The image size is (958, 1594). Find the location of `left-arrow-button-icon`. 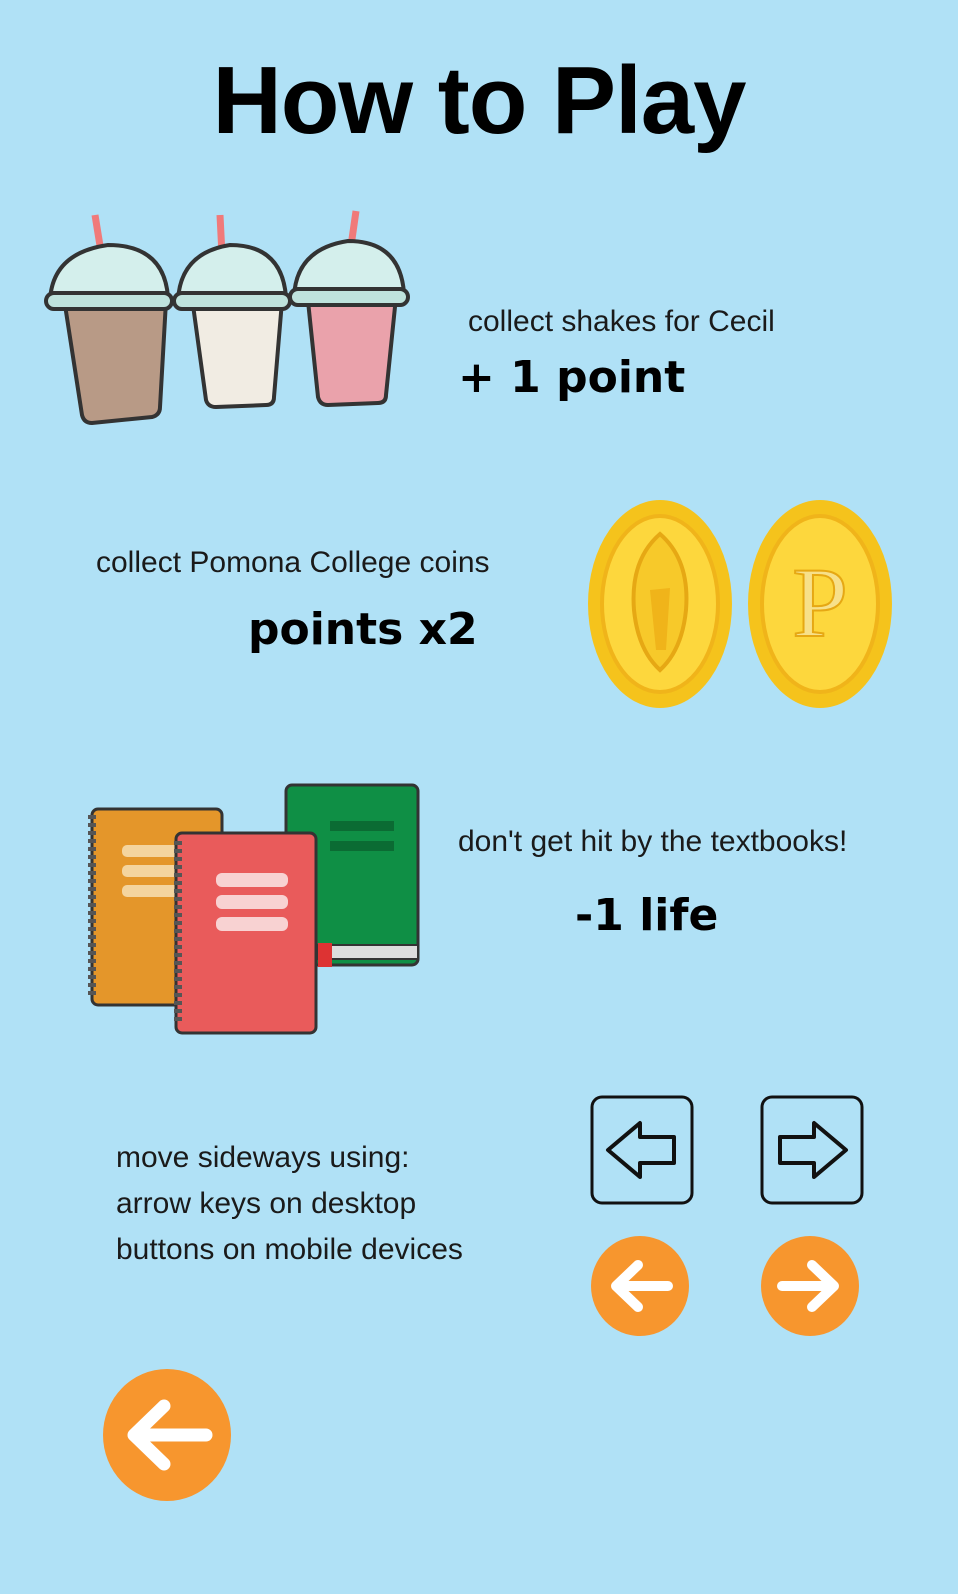

left-arrow-button-icon is located at coordinates (640, 1286).